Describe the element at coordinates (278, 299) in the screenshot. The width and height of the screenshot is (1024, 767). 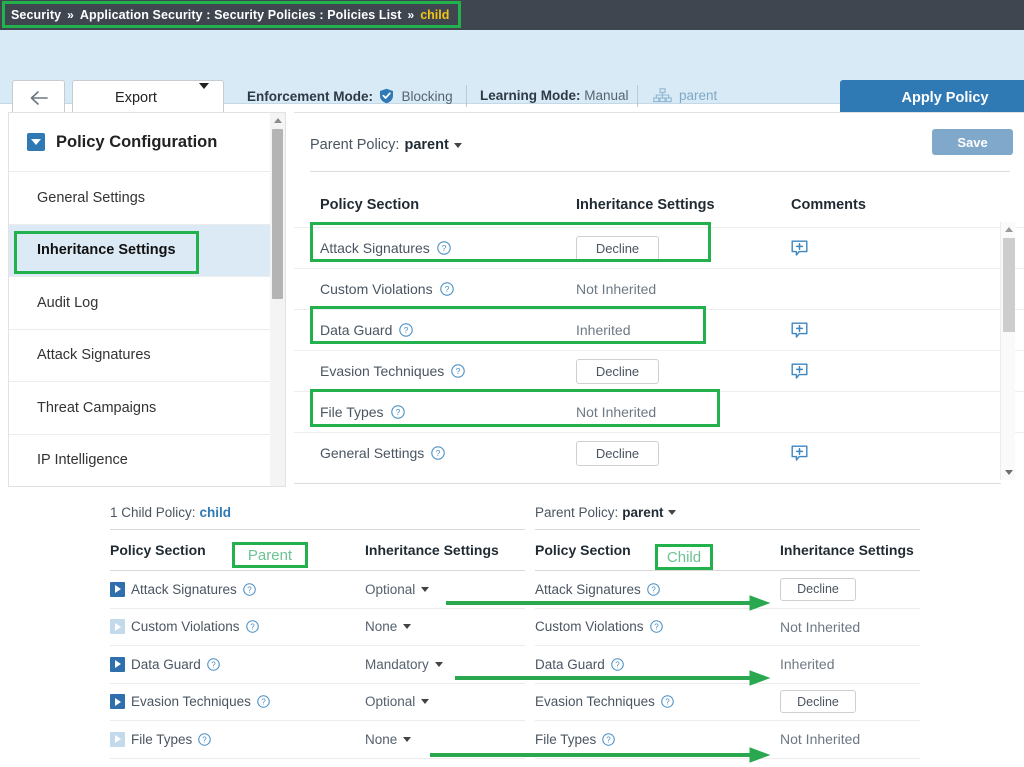
I see `sidebar-scrollbar` at that location.